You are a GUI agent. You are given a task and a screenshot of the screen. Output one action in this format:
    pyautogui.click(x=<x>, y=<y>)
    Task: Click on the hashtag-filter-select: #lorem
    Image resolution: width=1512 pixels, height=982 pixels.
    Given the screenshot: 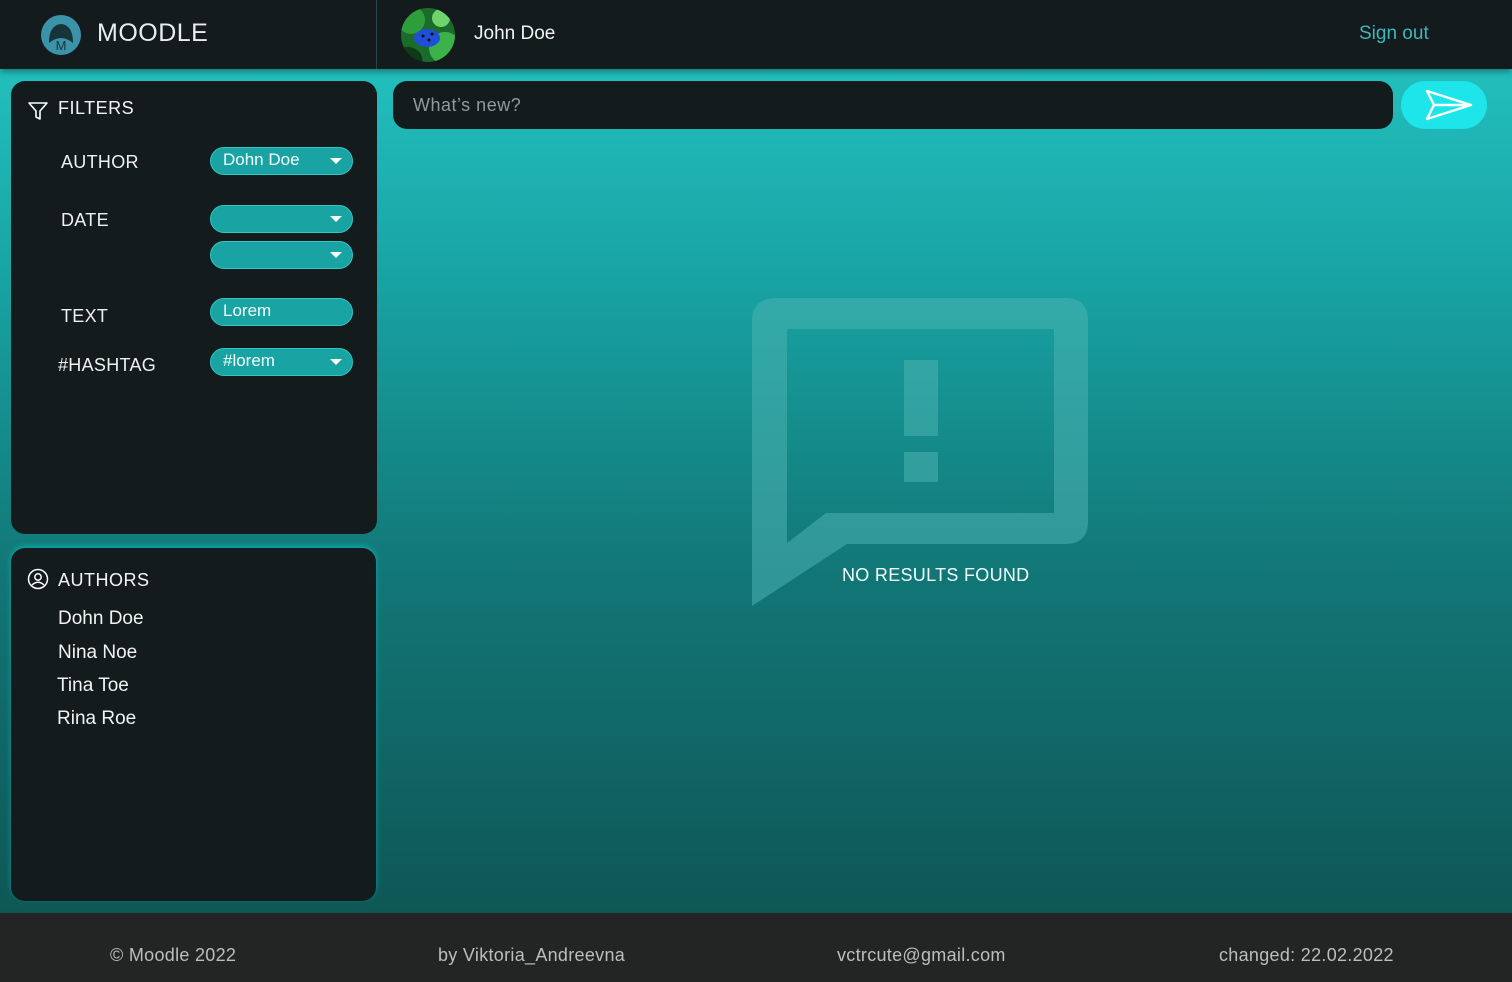 What is the action you would take?
    pyautogui.click(x=281, y=362)
    